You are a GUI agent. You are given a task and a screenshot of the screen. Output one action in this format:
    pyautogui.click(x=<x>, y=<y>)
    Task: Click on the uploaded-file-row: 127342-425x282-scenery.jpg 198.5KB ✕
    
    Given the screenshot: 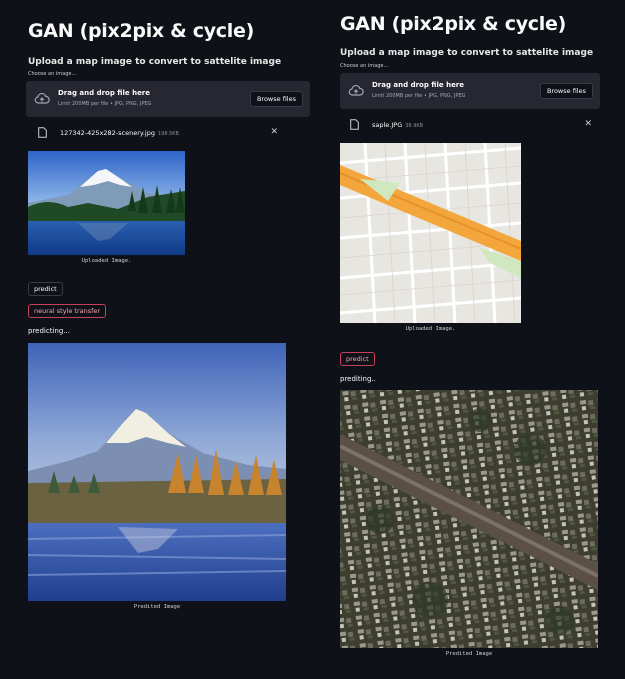 What is the action you would take?
    pyautogui.click(x=153, y=134)
    